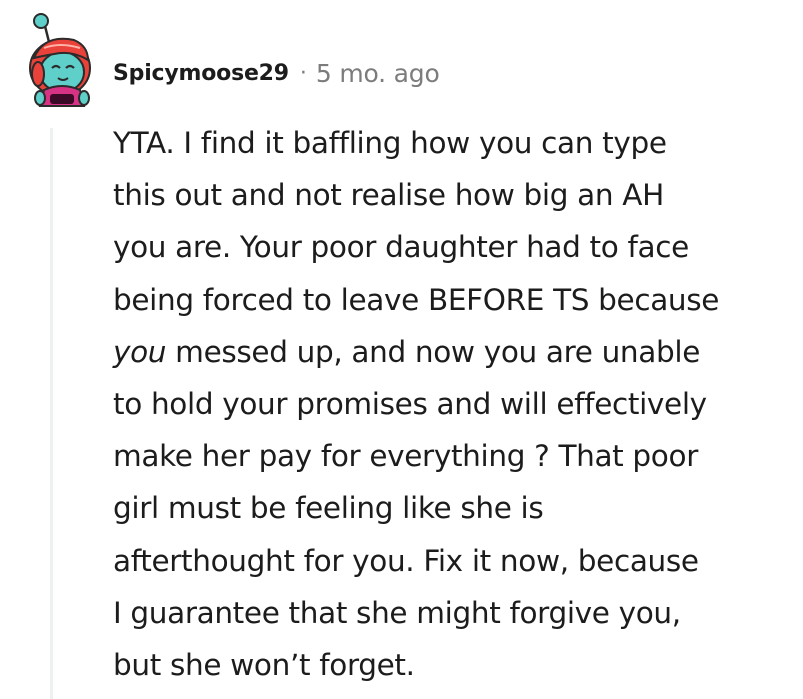  What do you see at coordinates (390, 143) in the screenshot?
I see `comment-body-line: YTA. I find it baffling how you can type` at bounding box center [390, 143].